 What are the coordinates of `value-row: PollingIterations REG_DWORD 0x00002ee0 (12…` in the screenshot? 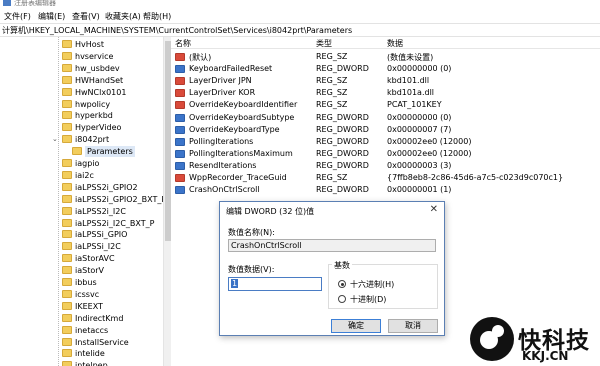 It's located at (385, 142).